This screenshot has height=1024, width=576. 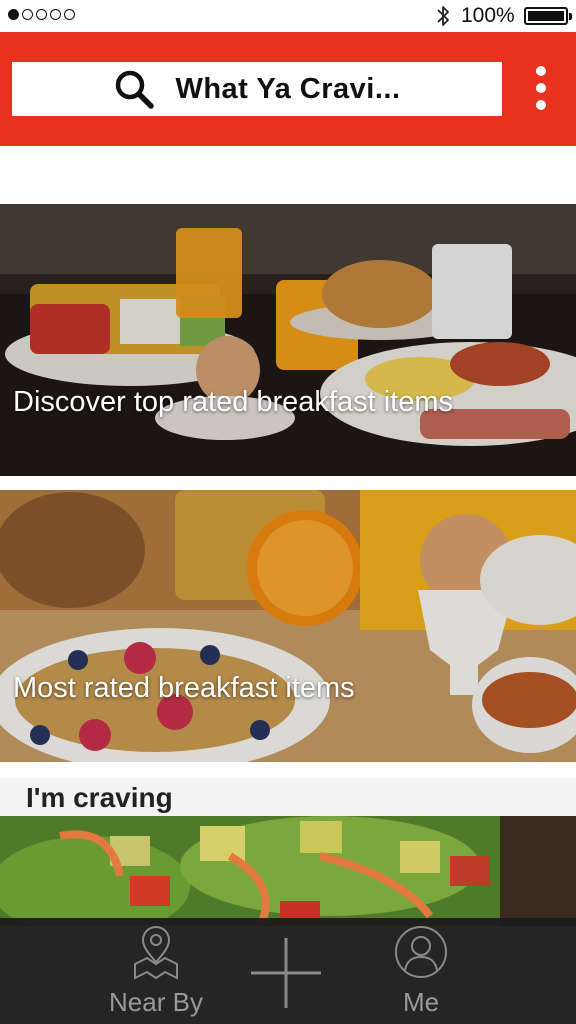 What do you see at coordinates (421, 1002) in the screenshot?
I see `nav-label: Me` at bounding box center [421, 1002].